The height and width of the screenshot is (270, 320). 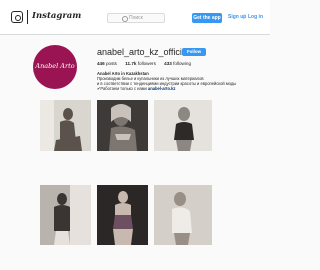 What do you see at coordinates (207, 18) in the screenshot?
I see `get-the-app-button: Get the app` at bounding box center [207, 18].